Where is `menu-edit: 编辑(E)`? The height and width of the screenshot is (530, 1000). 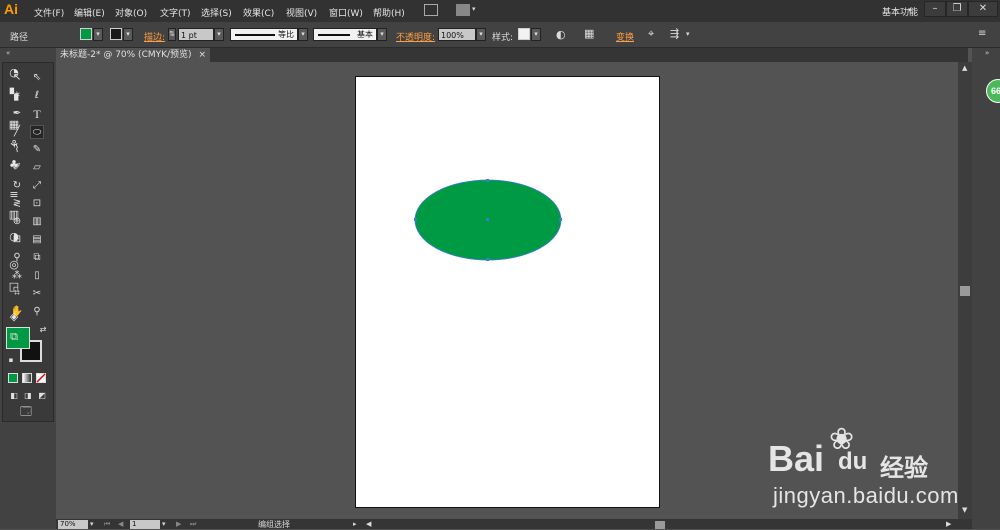 menu-edit: 编辑(E) is located at coordinates (89, 12).